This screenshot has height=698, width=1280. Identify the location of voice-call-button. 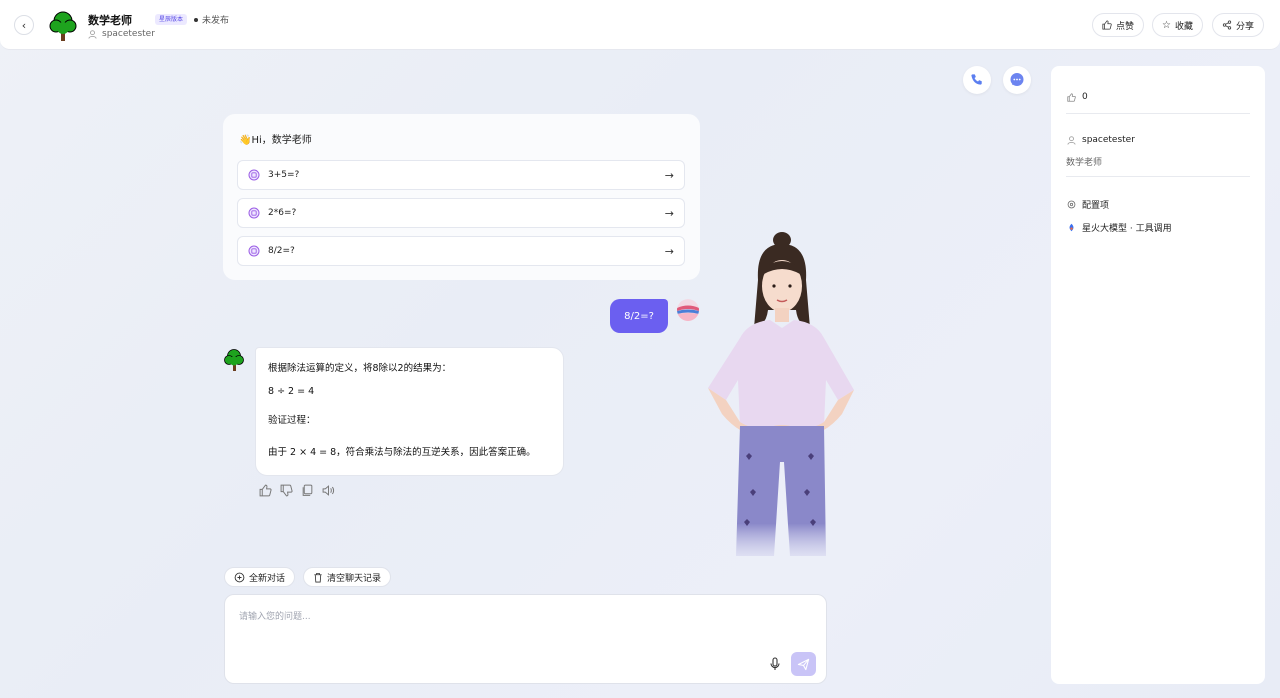
(977, 80).